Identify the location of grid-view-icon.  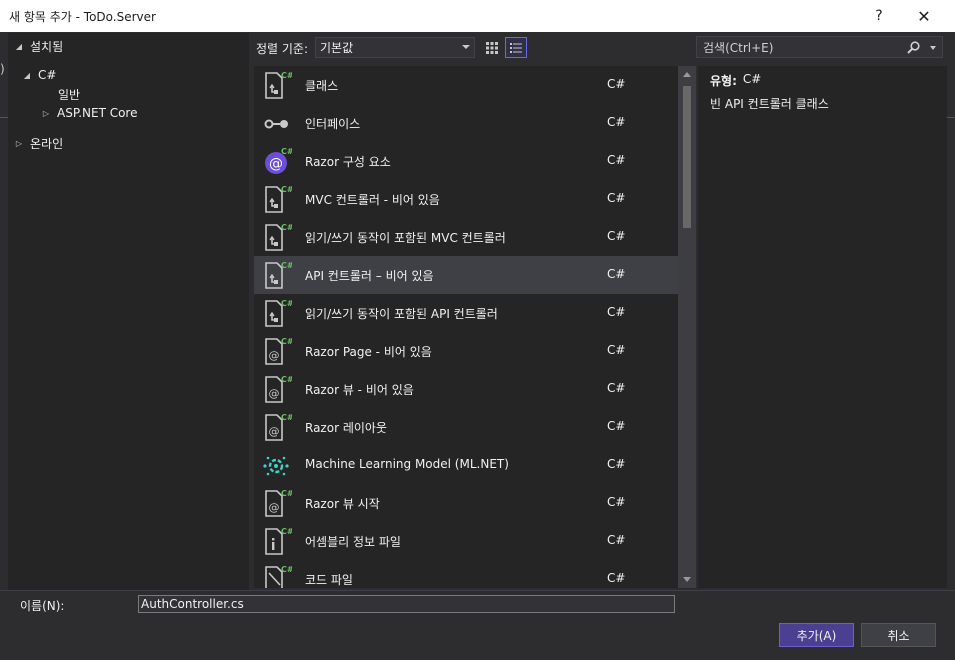
(492, 47).